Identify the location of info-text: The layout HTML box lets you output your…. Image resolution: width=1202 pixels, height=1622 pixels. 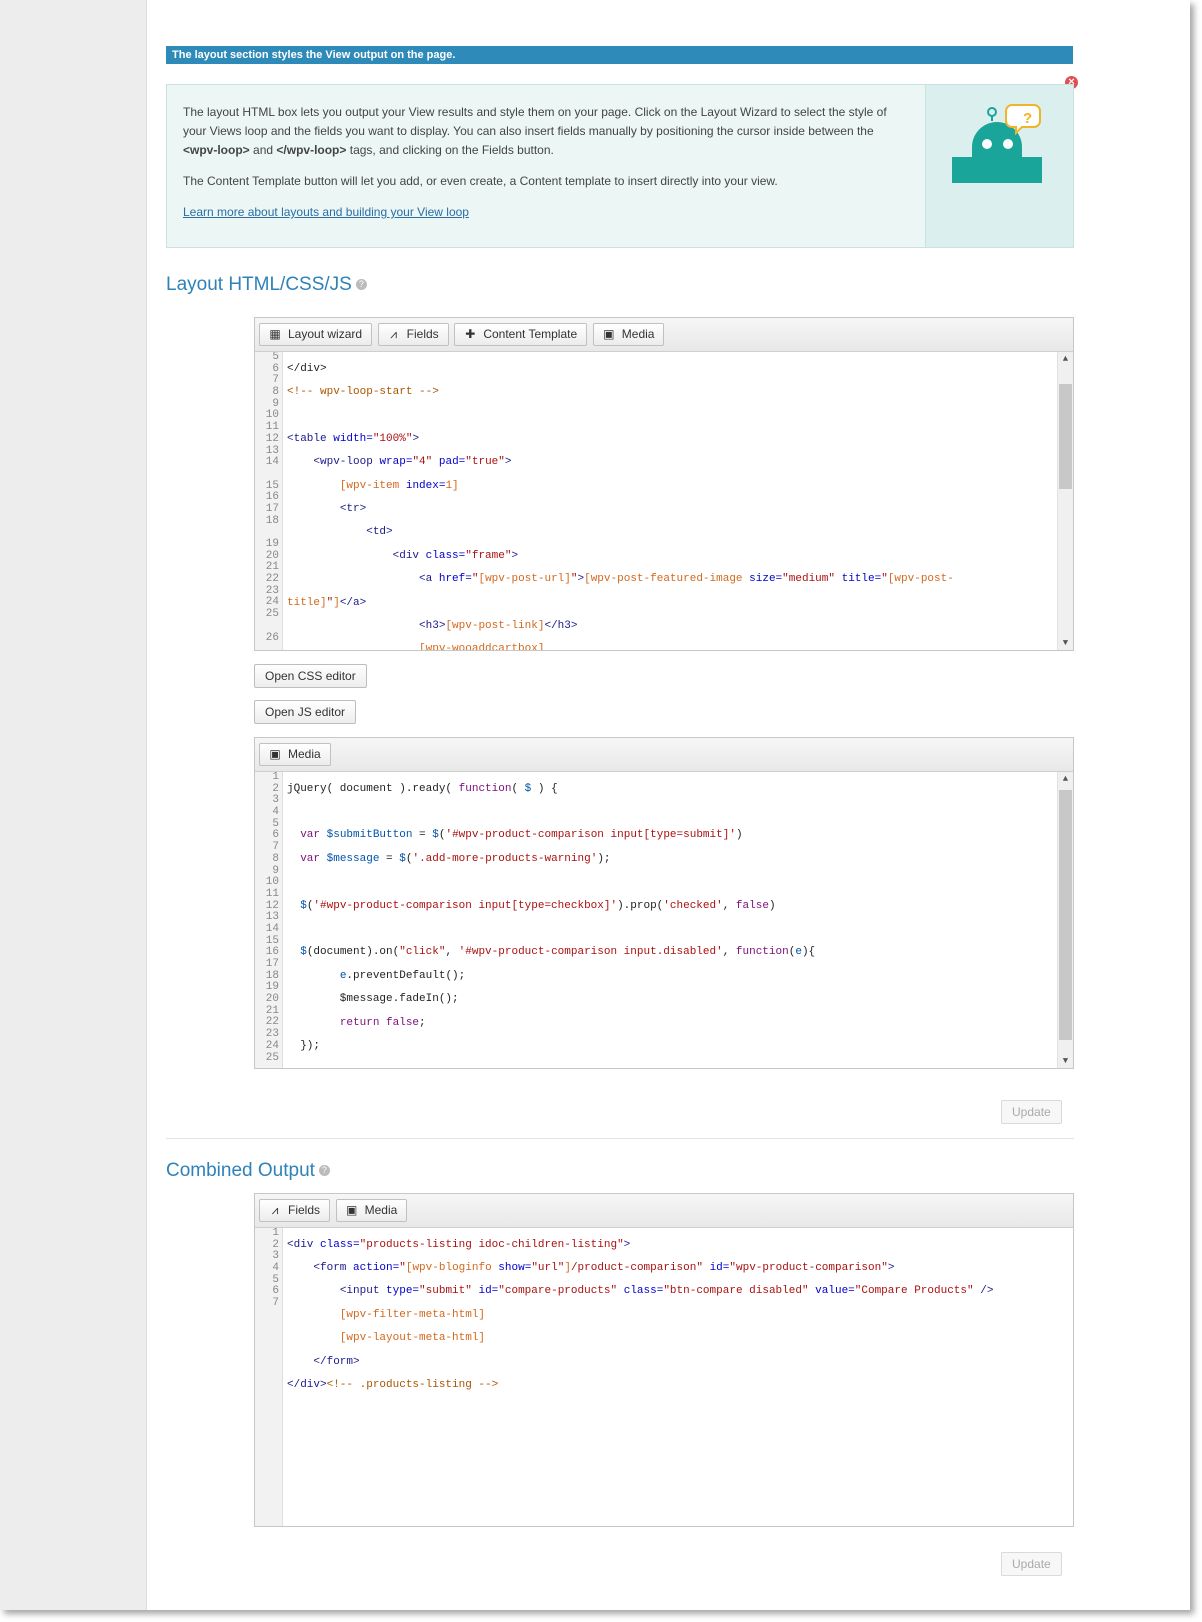
(543, 162).